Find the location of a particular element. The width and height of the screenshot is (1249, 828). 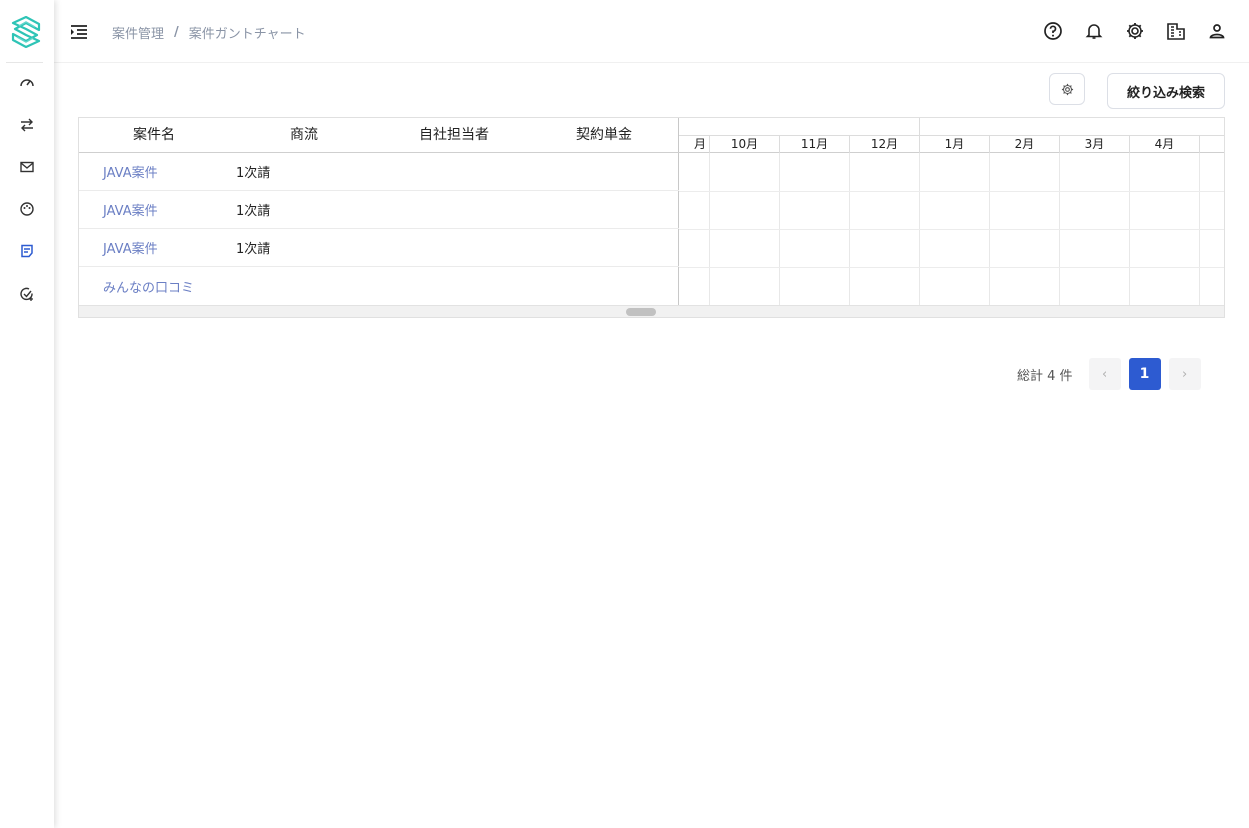

sidebar-divider is located at coordinates (24, 62).